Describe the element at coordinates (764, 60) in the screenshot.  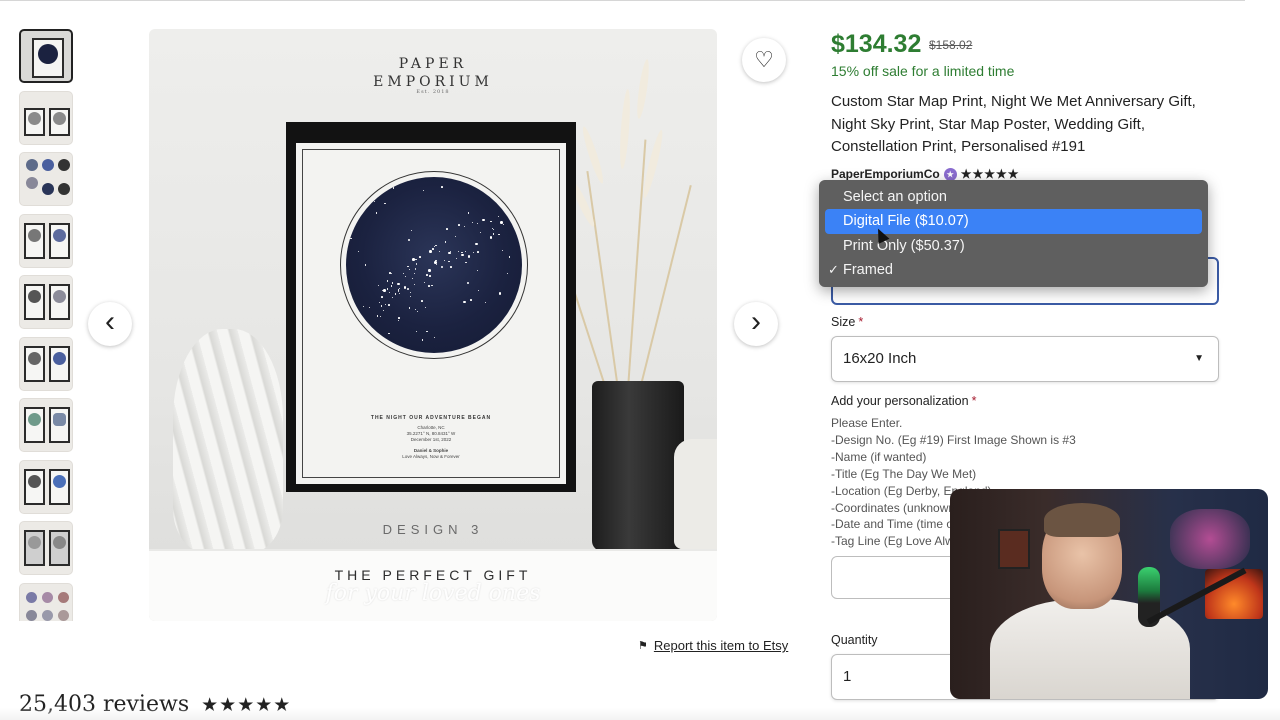
I see `favorite-button: ♡` at that location.